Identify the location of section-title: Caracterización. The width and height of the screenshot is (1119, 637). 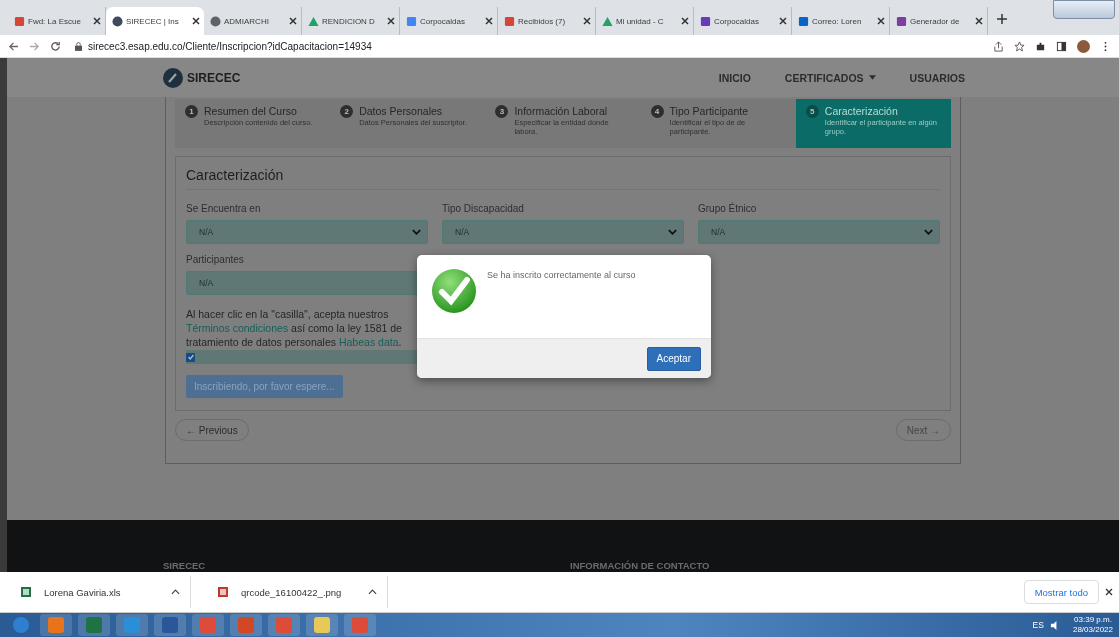
(563, 178).